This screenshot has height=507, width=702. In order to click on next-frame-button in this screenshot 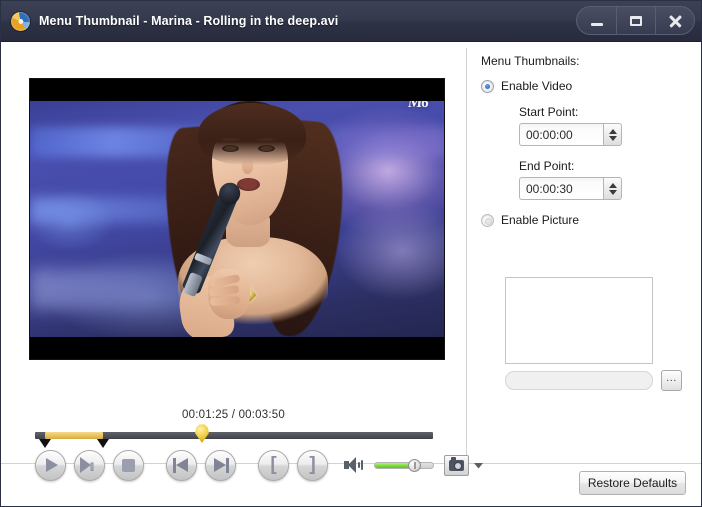, I will do `click(220, 465)`.